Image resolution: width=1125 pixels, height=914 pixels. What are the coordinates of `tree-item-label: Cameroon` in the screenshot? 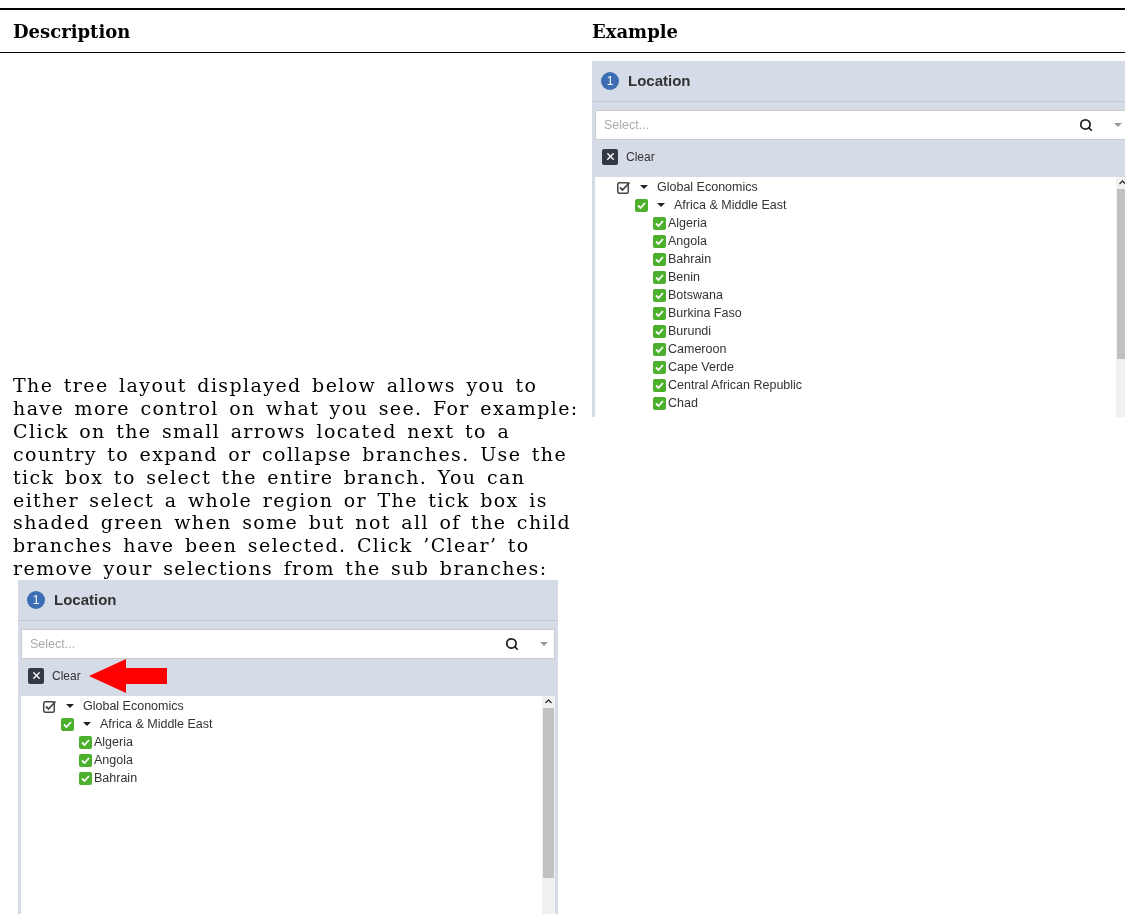 It's located at (697, 349).